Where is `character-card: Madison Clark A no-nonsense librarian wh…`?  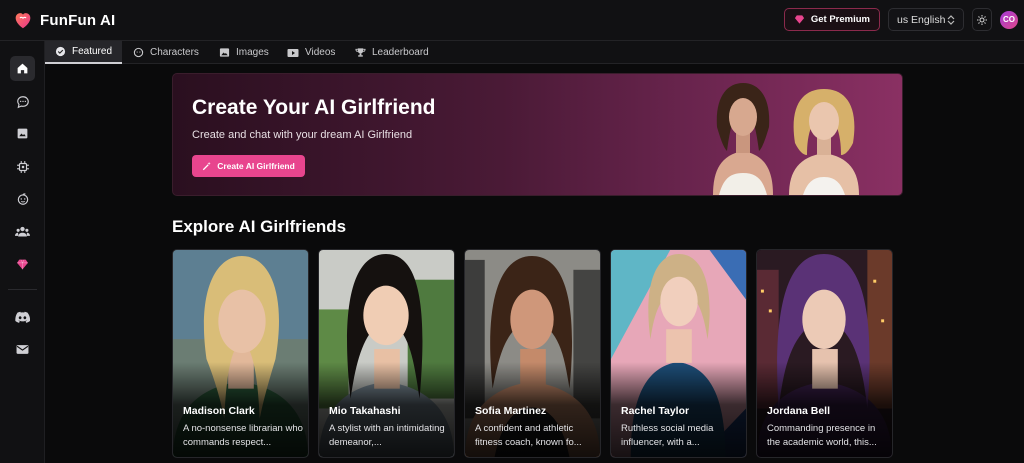 character-card: Madison Clark A no-nonsense librarian wh… is located at coordinates (240, 353).